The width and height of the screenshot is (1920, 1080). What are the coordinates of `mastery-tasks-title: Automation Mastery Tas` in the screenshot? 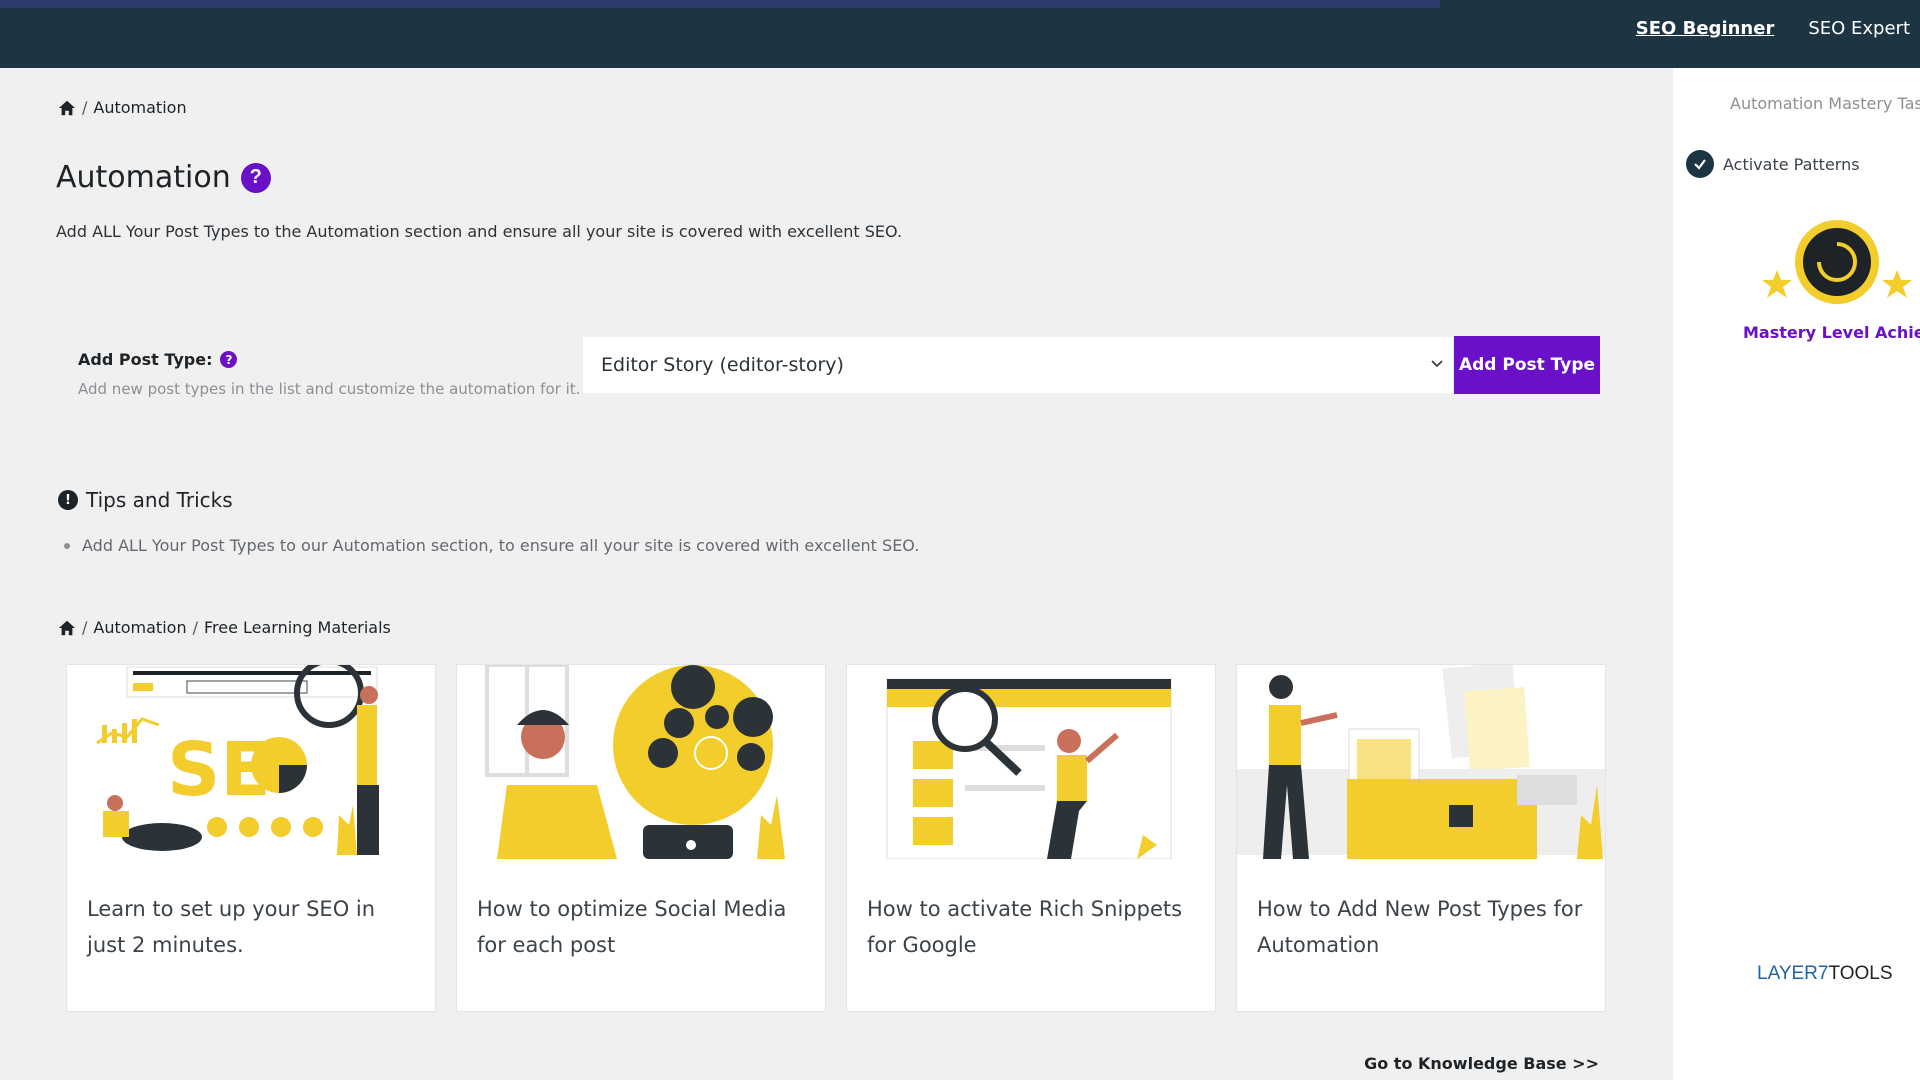 It's located at (1825, 103).